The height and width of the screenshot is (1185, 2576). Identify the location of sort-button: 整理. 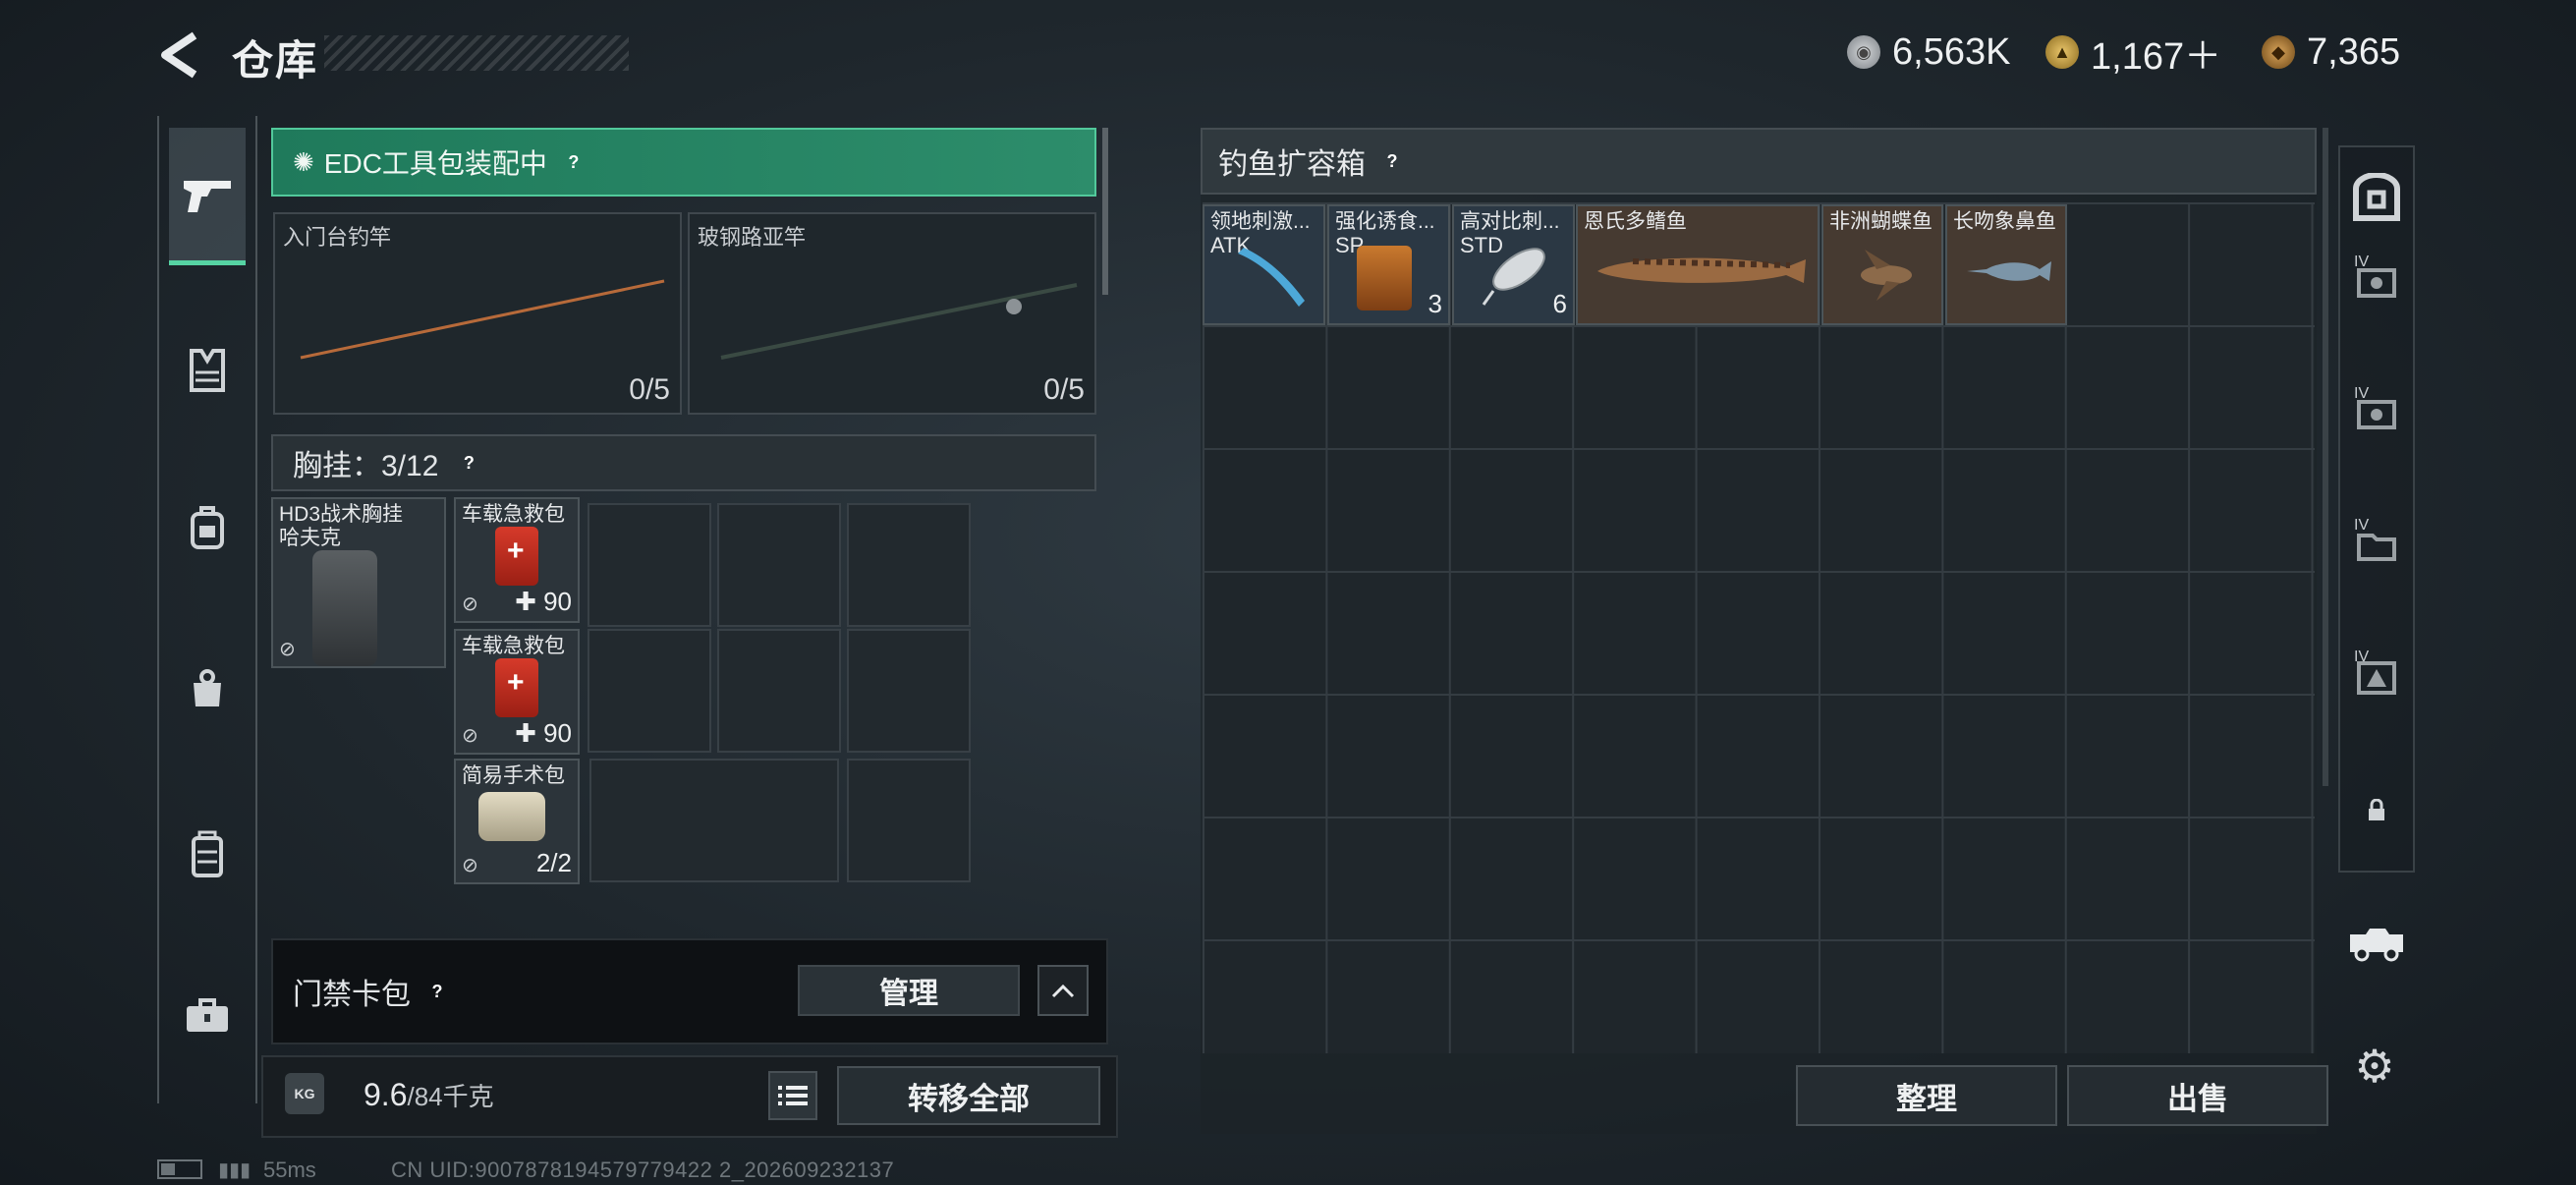
(1926, 1096).